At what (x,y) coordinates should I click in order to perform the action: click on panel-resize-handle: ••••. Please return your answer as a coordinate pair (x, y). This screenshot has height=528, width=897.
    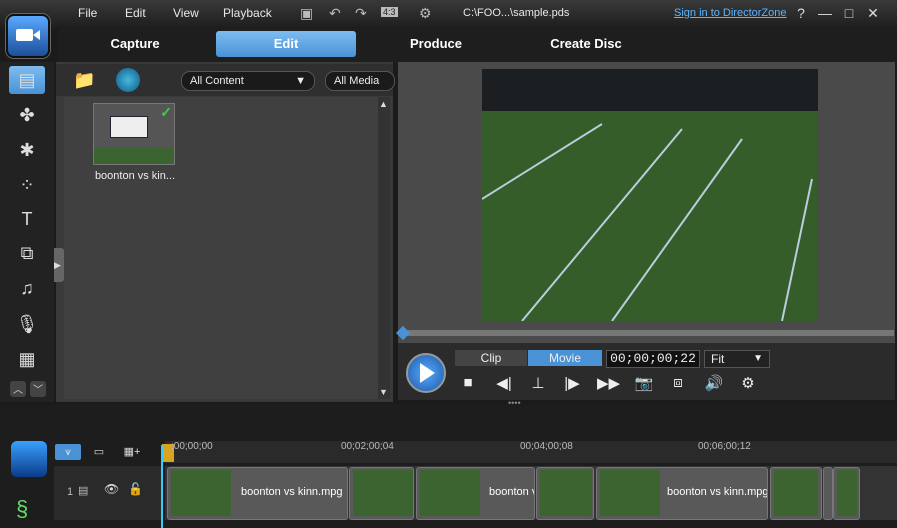
    Looking at the image, I should click on (514, 403).